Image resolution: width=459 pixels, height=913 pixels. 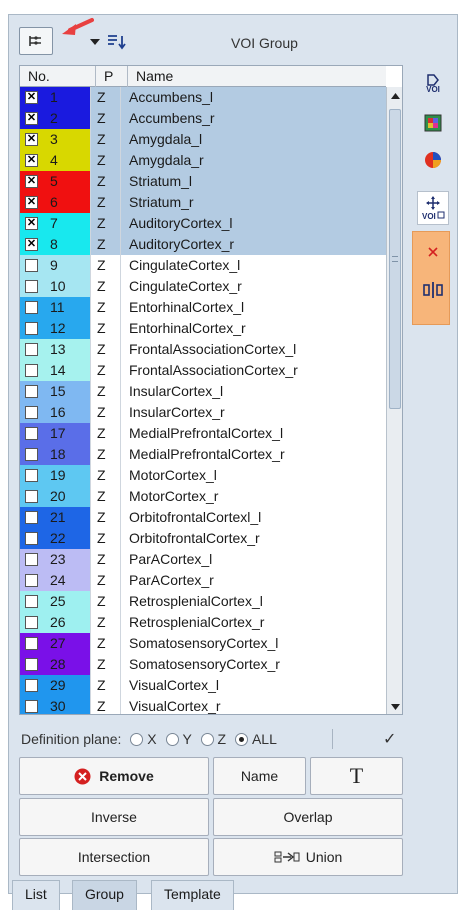 What do you see at coordinates (55, 705) in the screenshot?
I see `voi-color-swatch: 30` at bounding box center [55, 705].